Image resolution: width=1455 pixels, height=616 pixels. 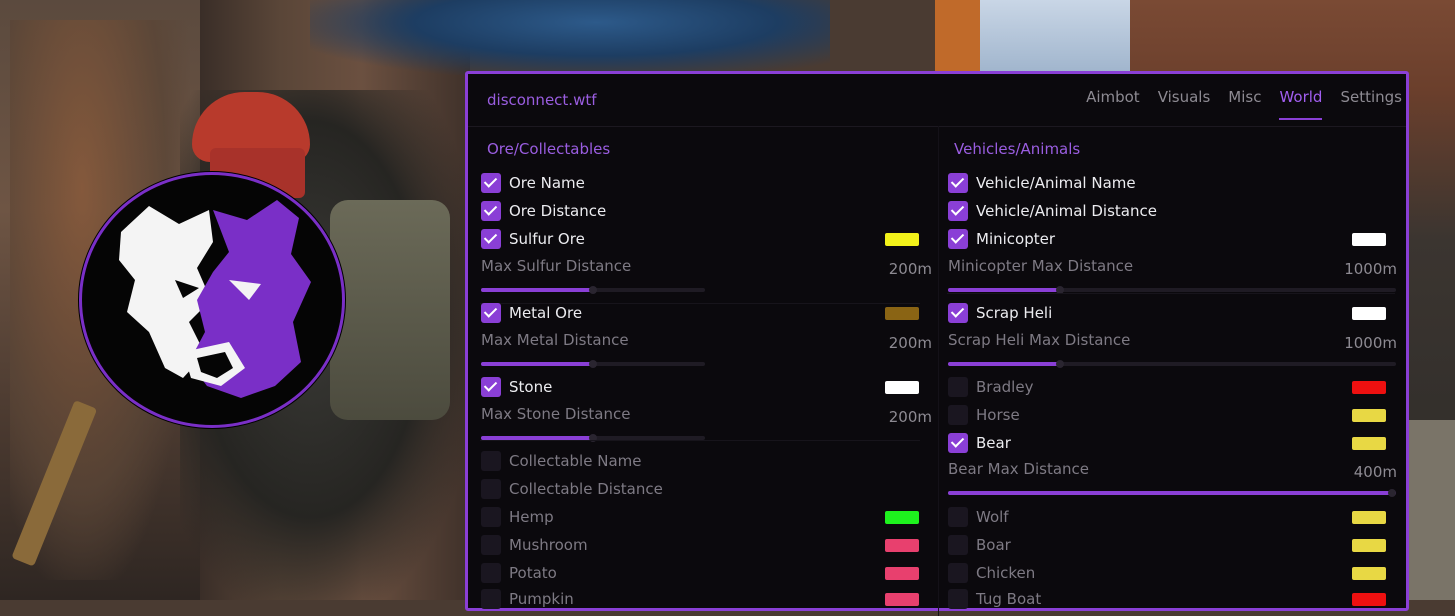 What do you see at coordinates (1369, 545) in the screenshot?
I see `boar-color-swatch` at bounding box center [1369, 545].